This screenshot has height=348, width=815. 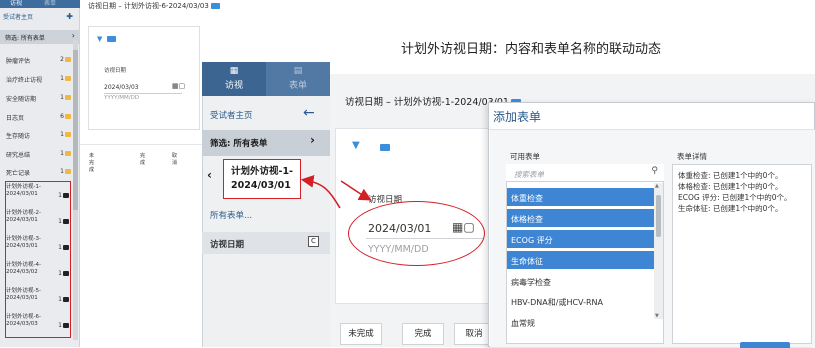 I want to click on date-field: 2024/03/03, so click(x=121, y=87).